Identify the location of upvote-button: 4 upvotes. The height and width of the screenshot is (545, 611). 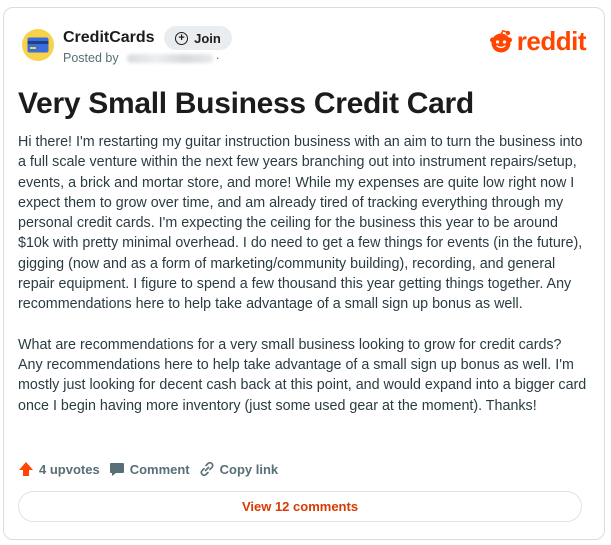
(59, 469).